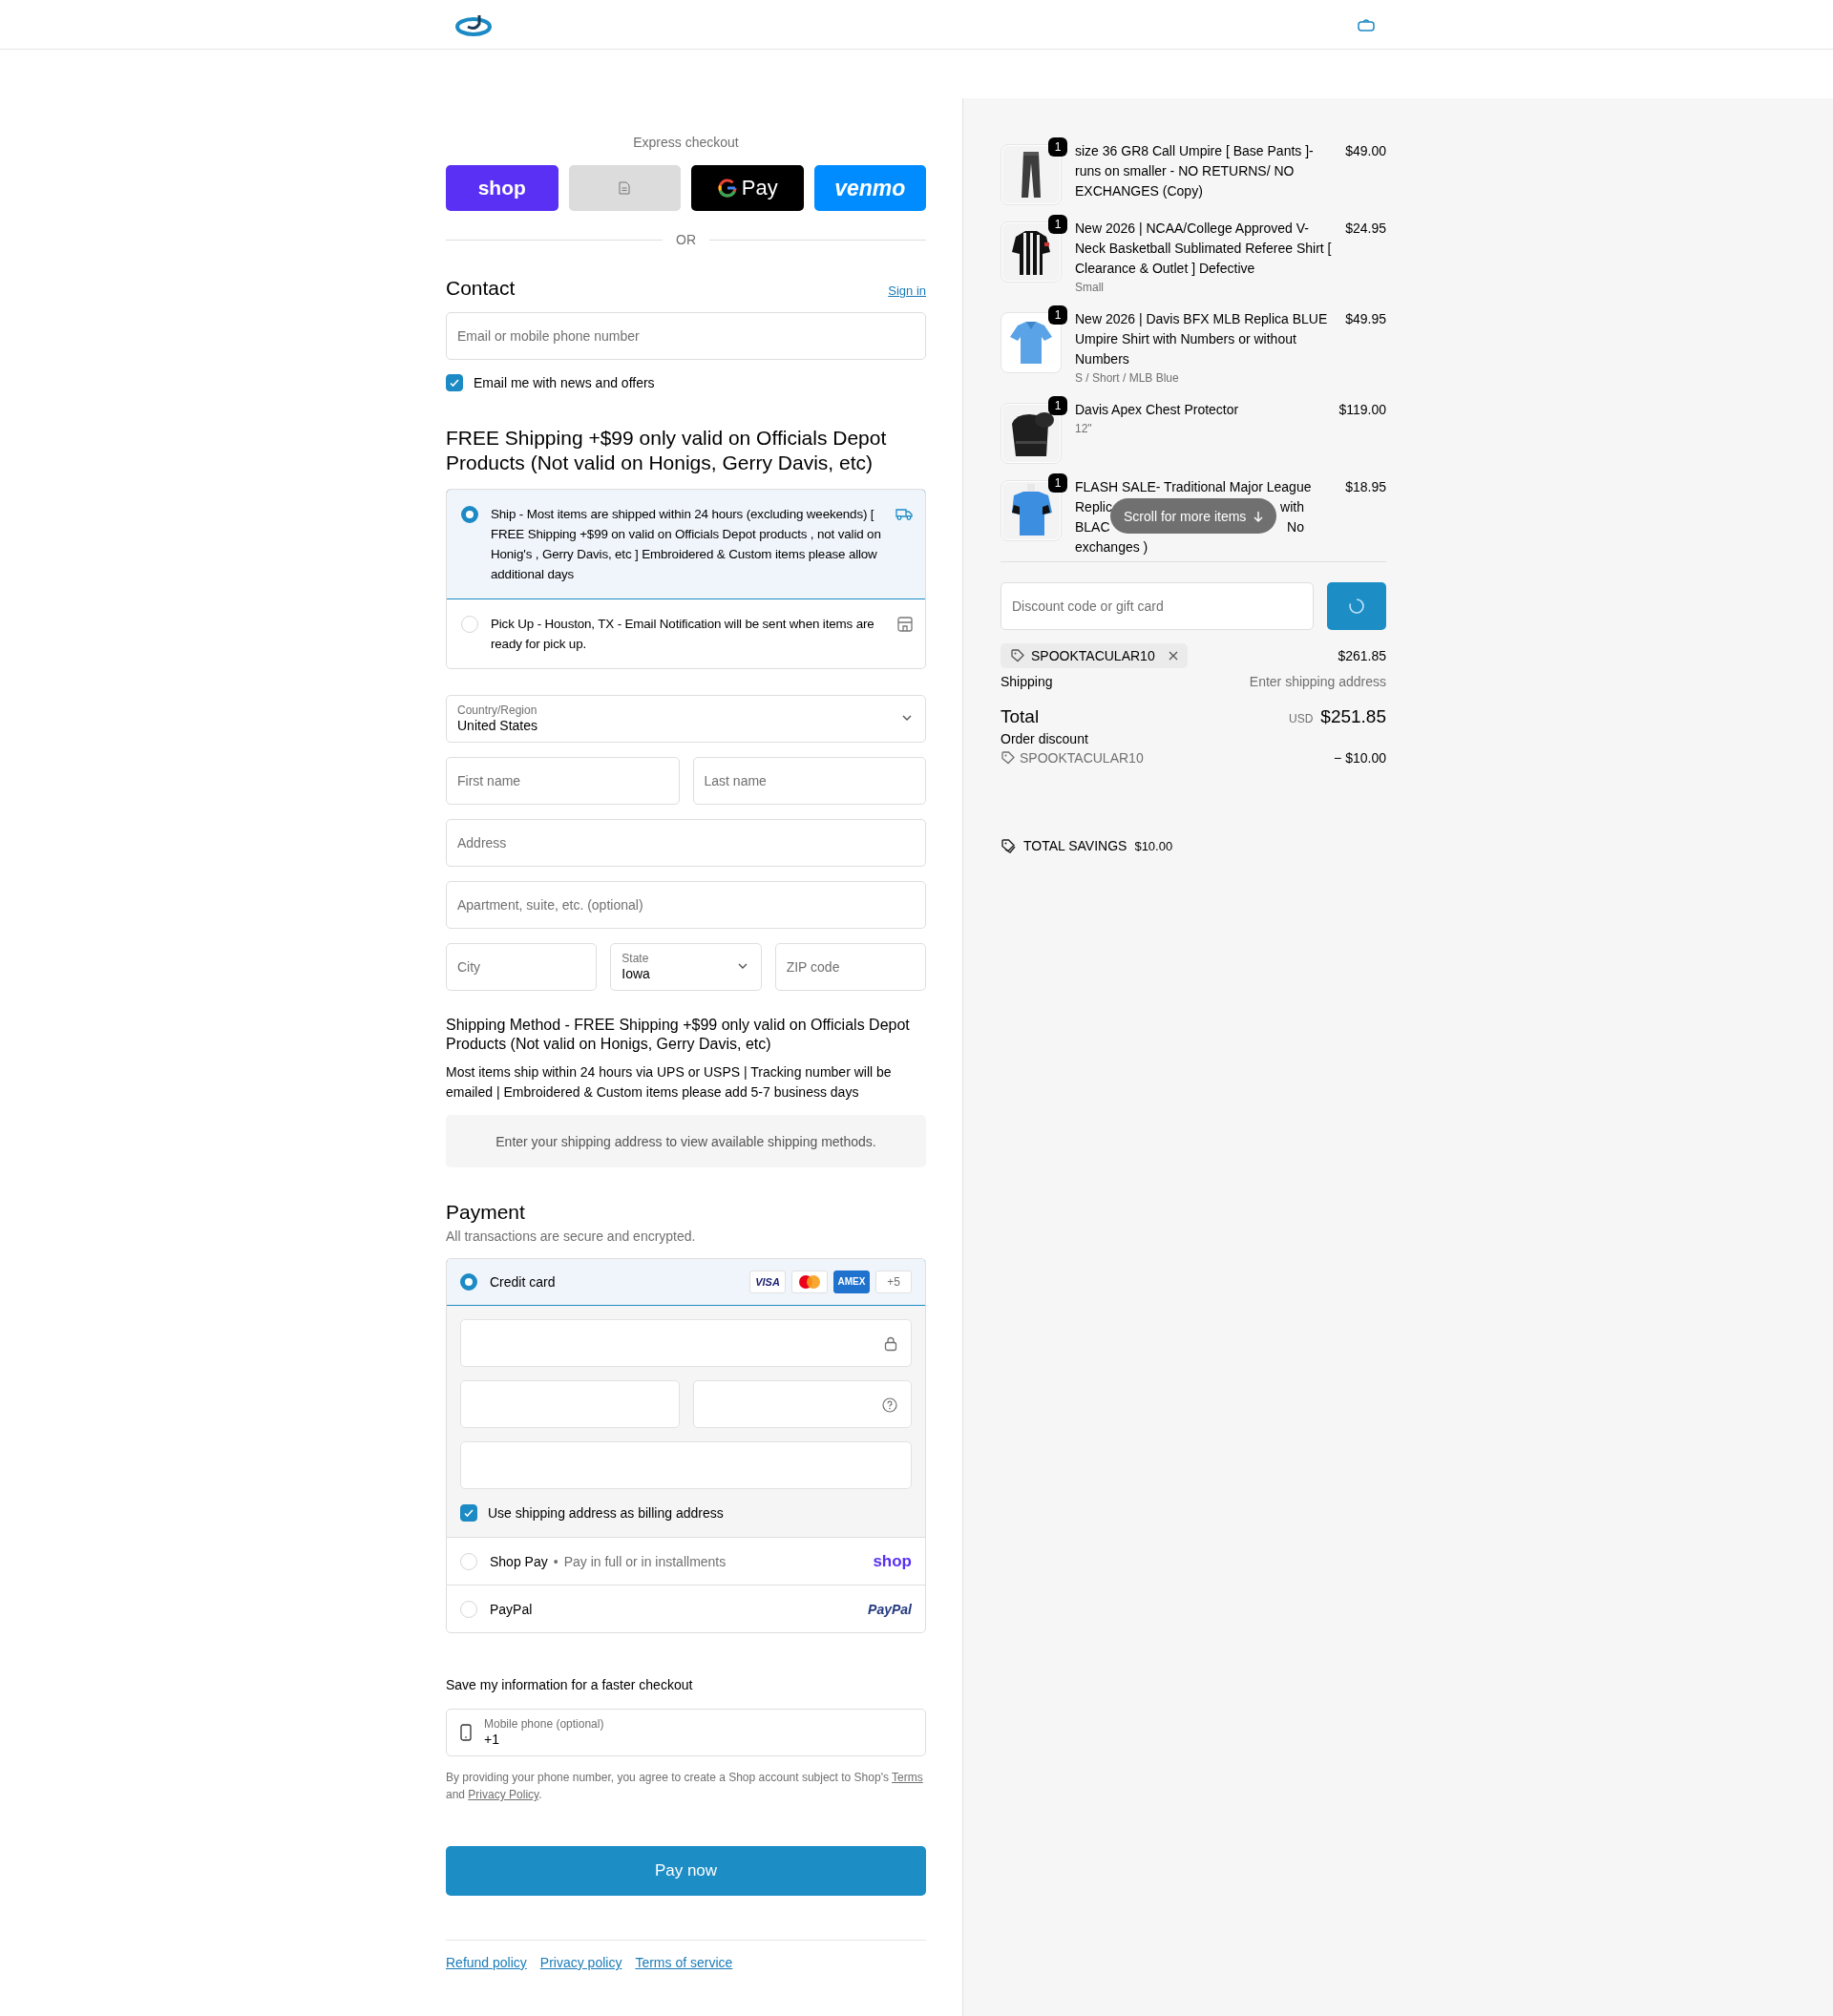 The width and height of the screenshot is (1833, 2016). What do you see at coordinates (1084, 429) in the screenshot?
I see `product-variant: 12"` at bounding box center [1084, 429].